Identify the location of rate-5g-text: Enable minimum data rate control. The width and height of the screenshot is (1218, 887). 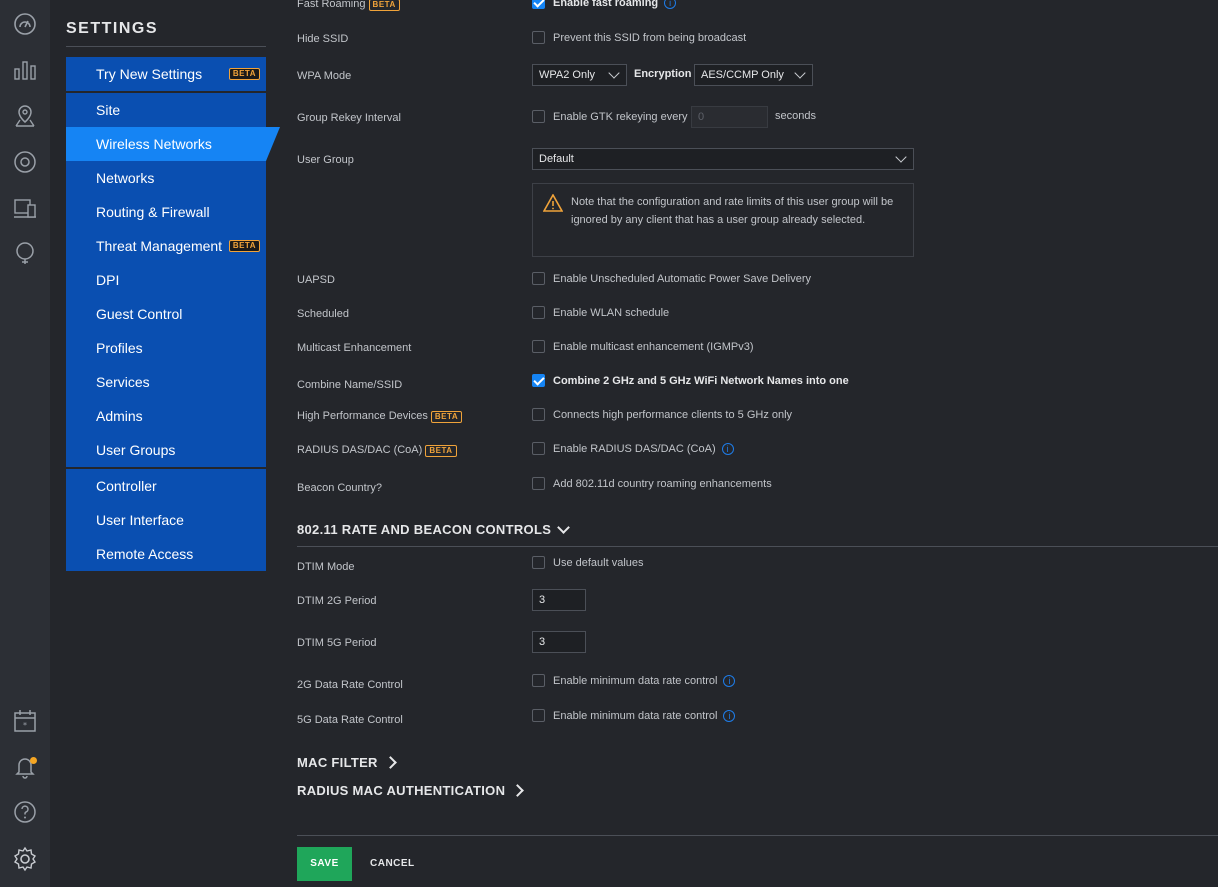
(635, 715).